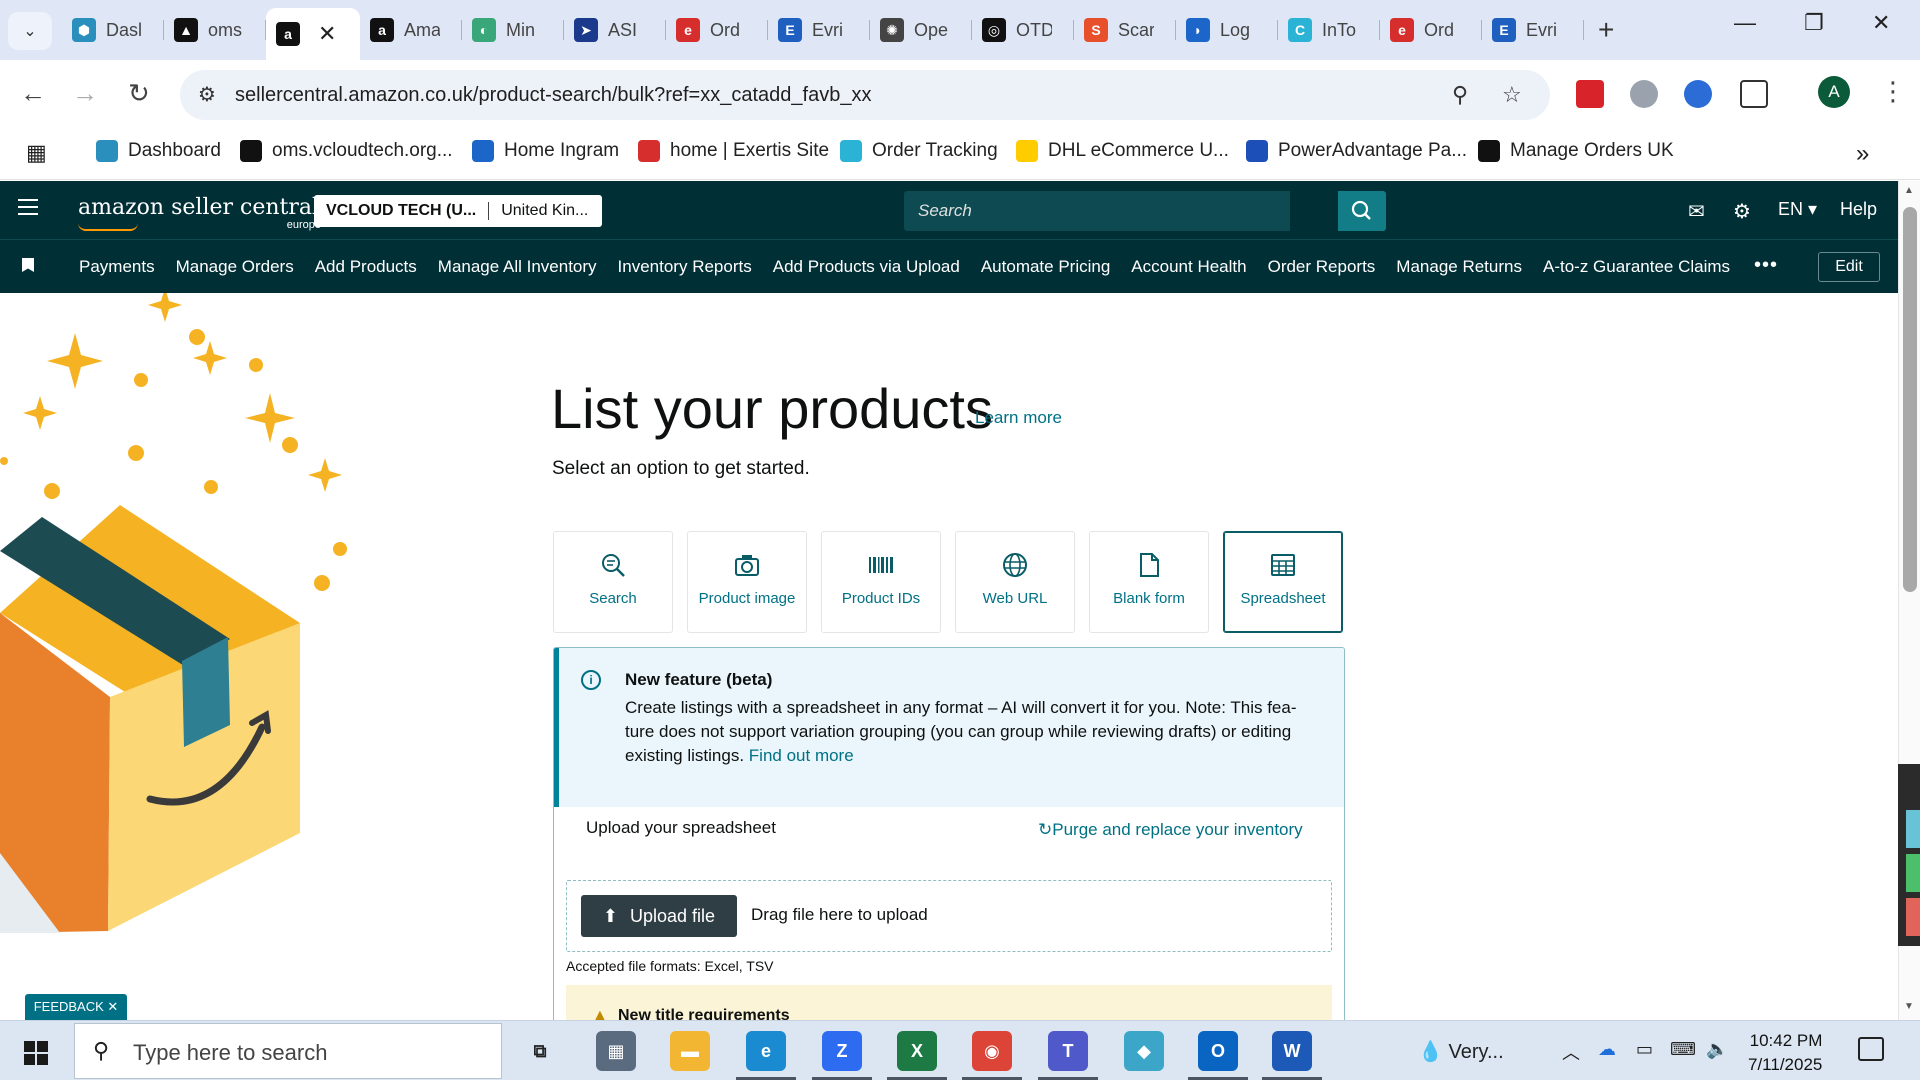 The image size is (1920, 1080). What do you see at coordinates (1742, 211) in the screenshot?
I see `settings-gear-icon: ⚙` at bounding box center [1742, 211].